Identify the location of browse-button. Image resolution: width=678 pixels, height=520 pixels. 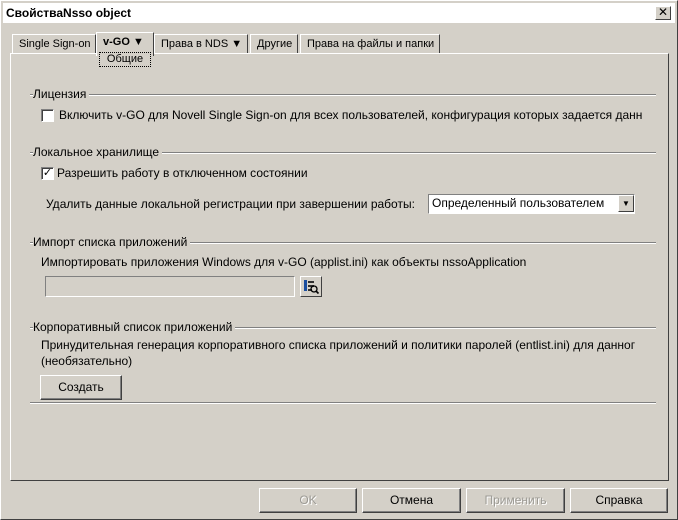
(311, 286).